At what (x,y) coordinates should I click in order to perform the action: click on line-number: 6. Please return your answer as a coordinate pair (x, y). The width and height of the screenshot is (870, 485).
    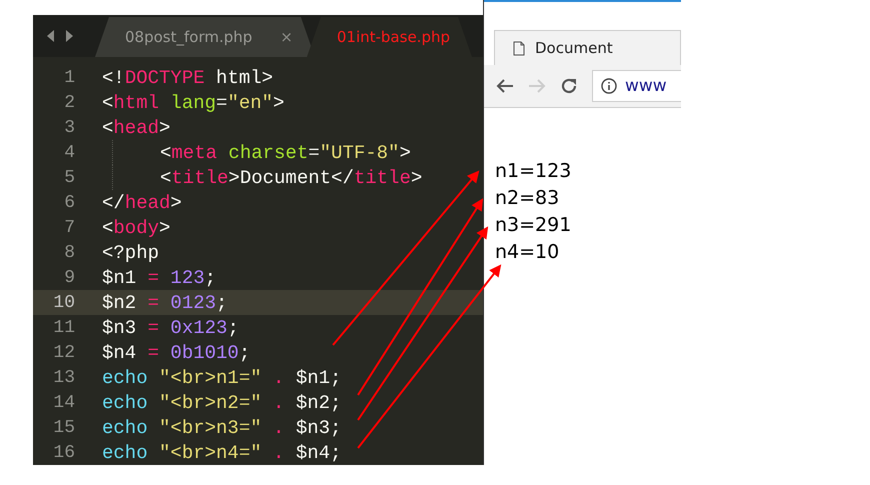
    Looking at the image, I should click on (69, 202).